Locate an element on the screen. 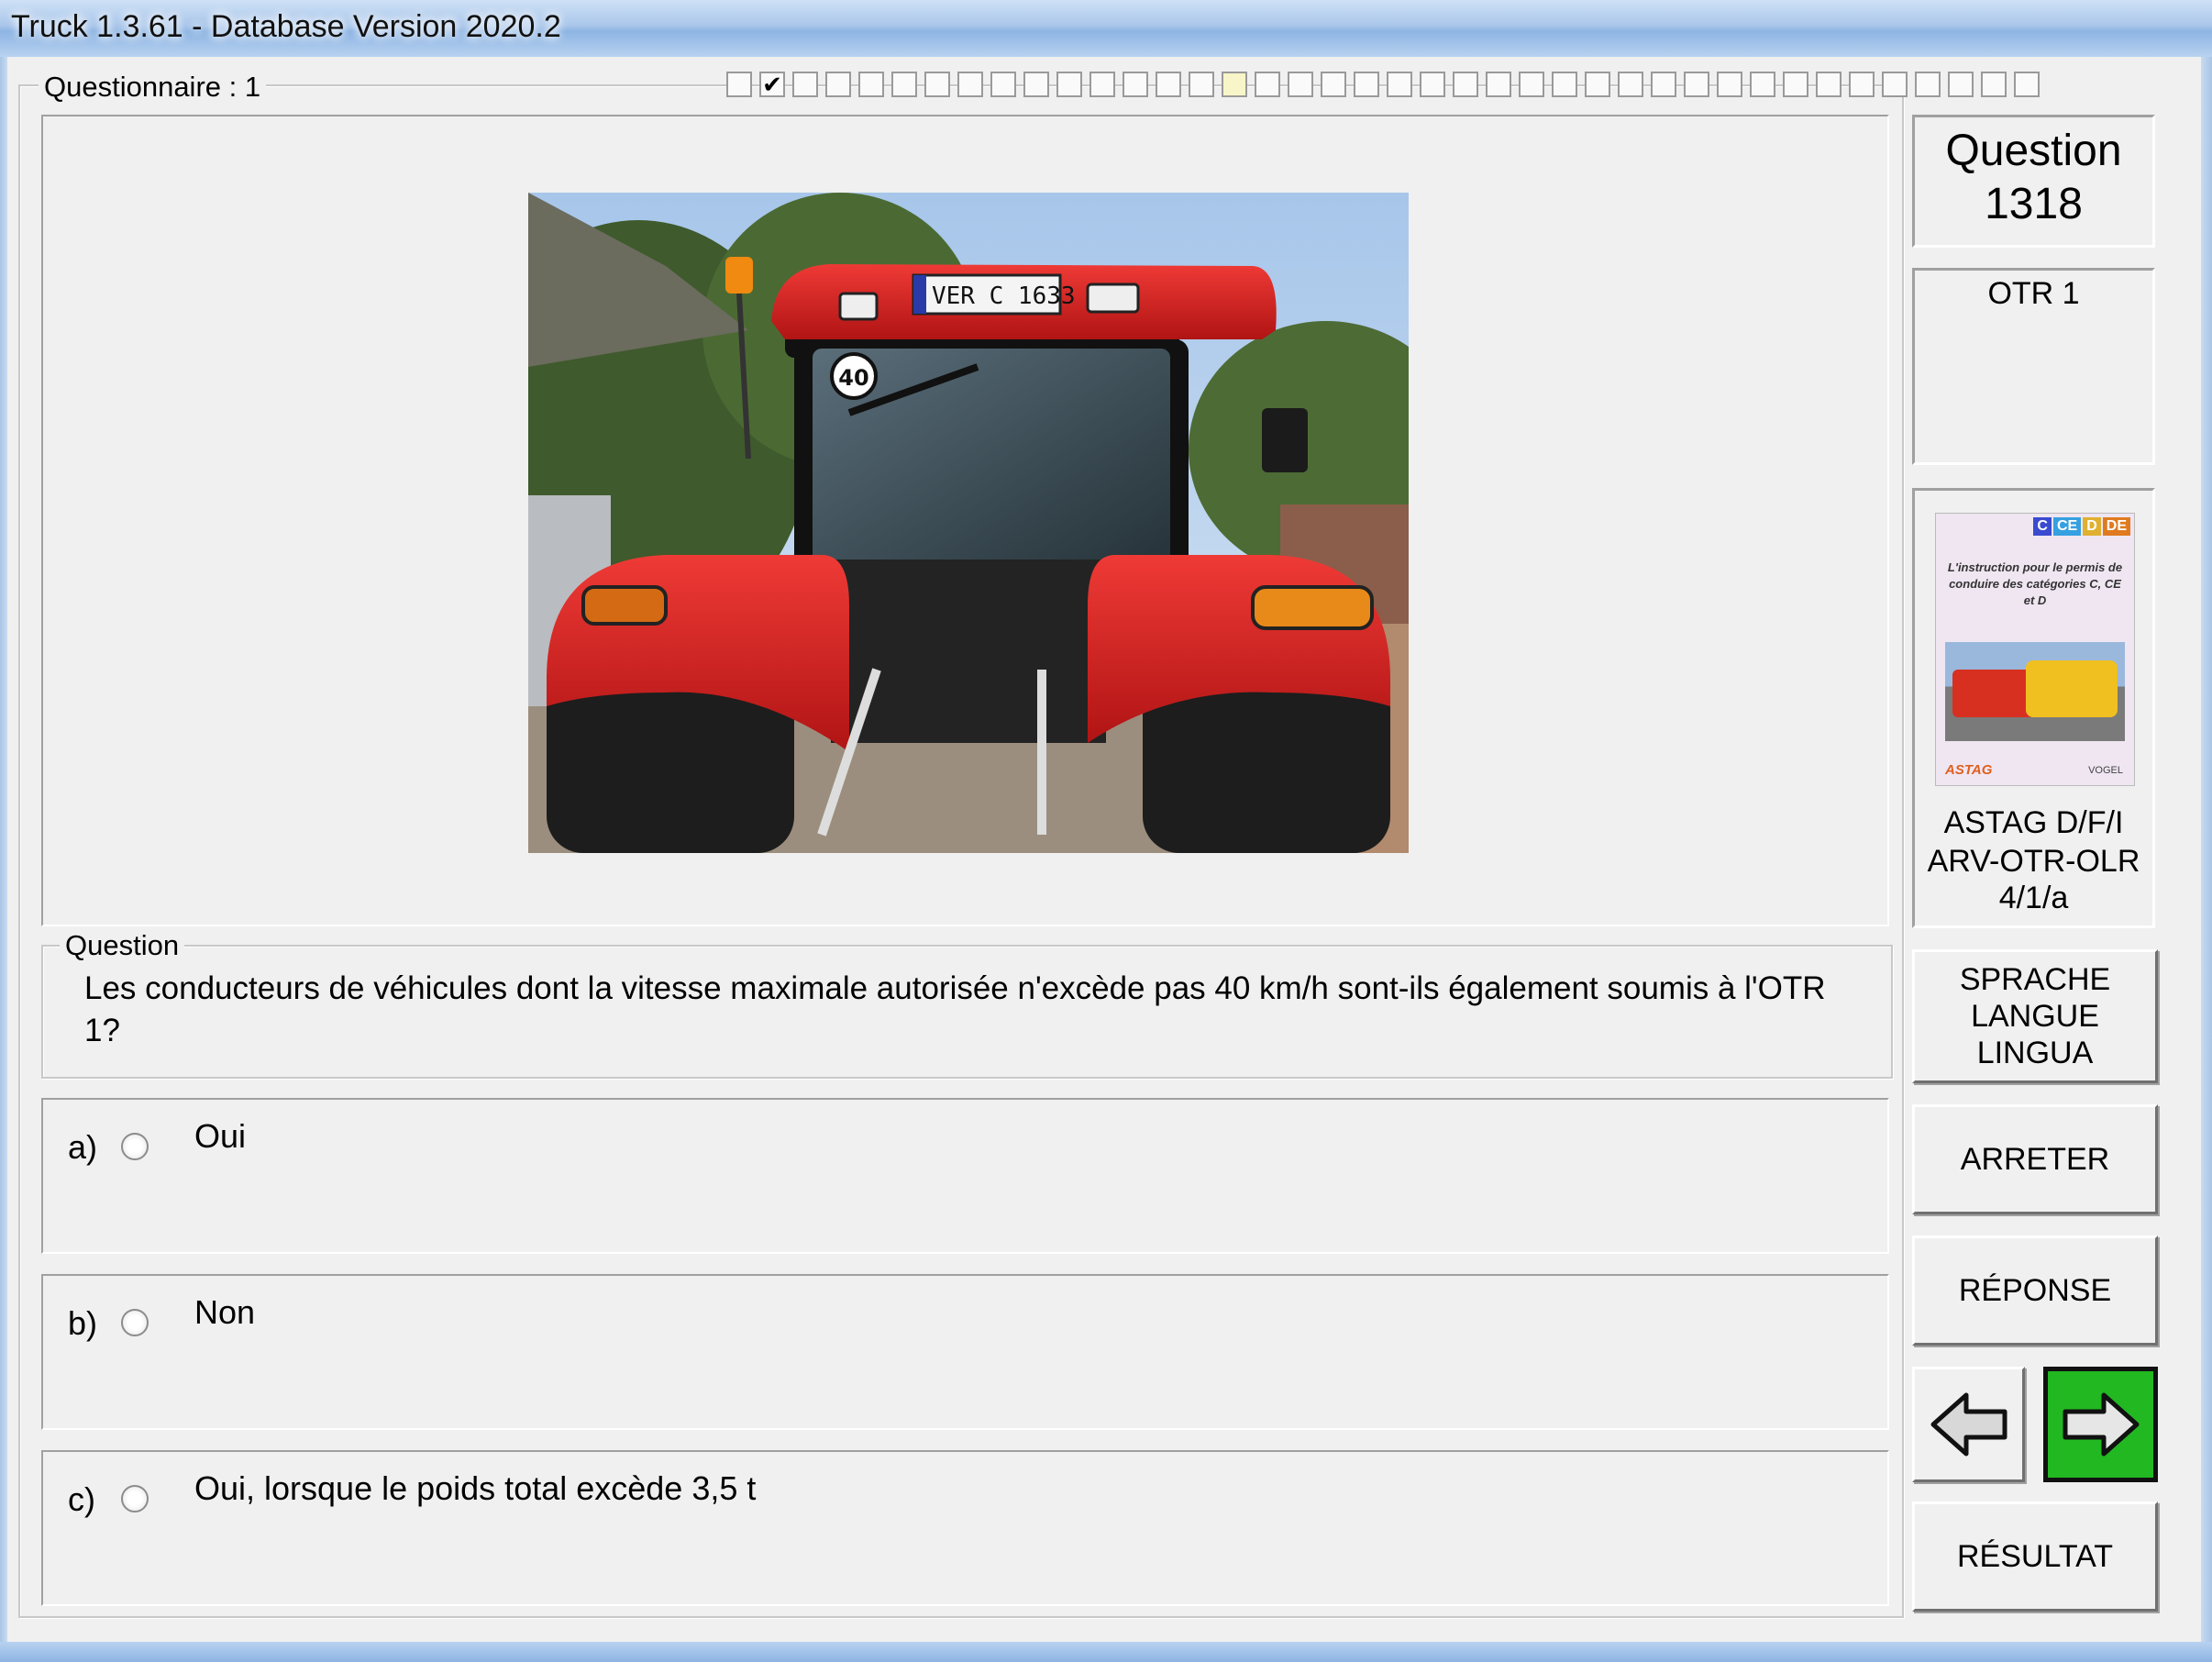 This screenshot has height=1662, width=2212. book-tag-ce: CE is located at coordinates (2067, 526).